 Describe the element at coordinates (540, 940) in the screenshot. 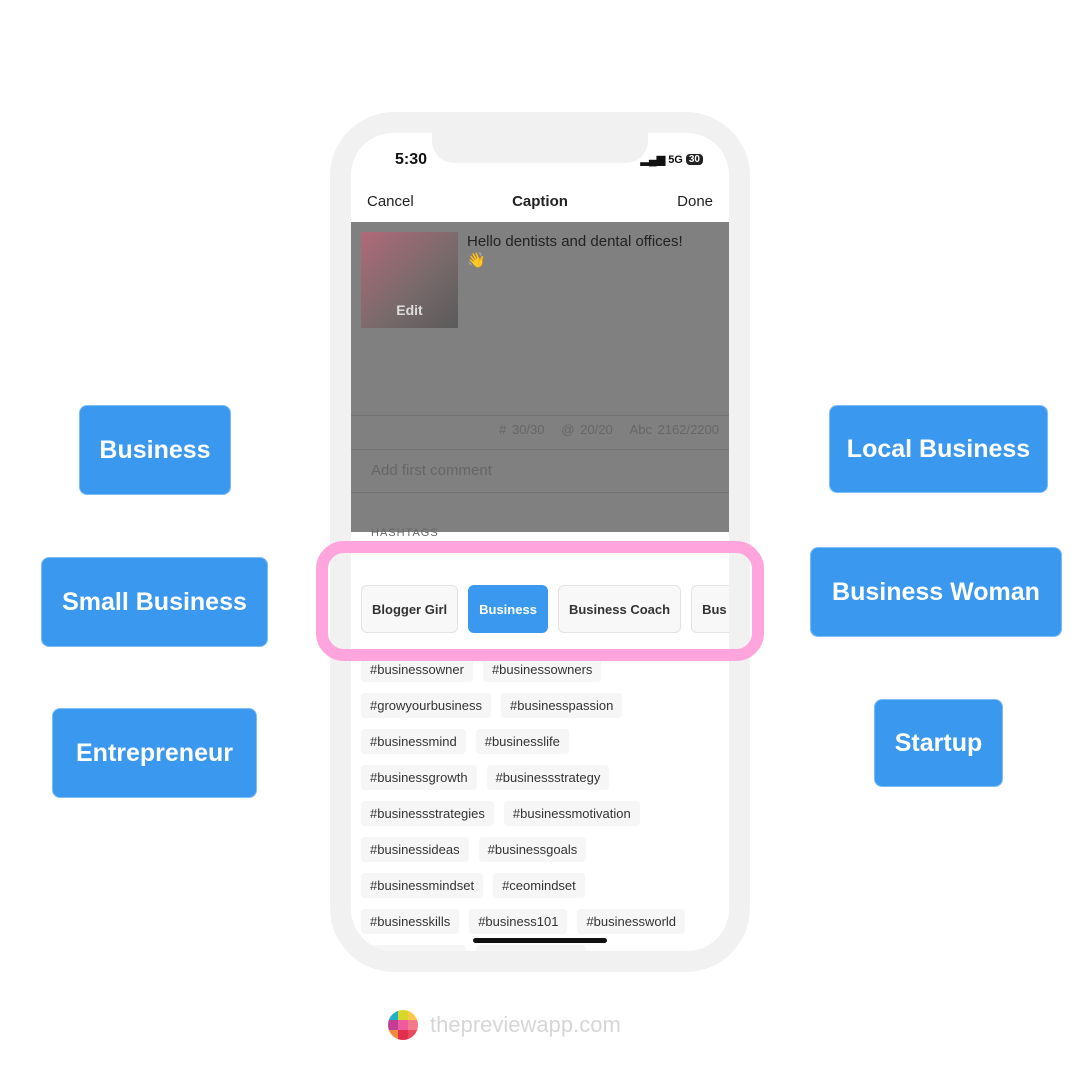

I see `home-indicator` at that location.